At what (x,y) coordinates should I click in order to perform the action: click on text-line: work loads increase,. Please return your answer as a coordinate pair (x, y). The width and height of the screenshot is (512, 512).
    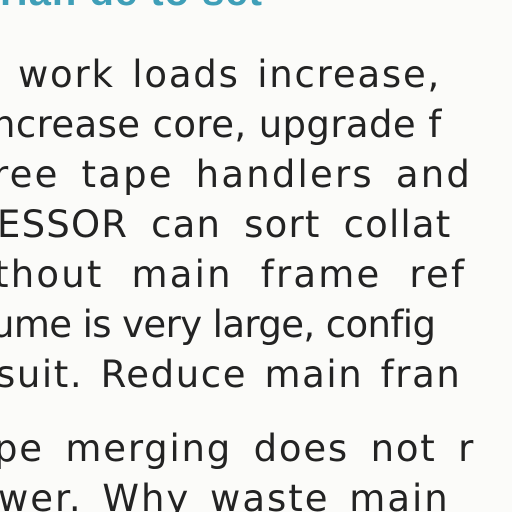
    Looking at the image, I should click on (230, 74).